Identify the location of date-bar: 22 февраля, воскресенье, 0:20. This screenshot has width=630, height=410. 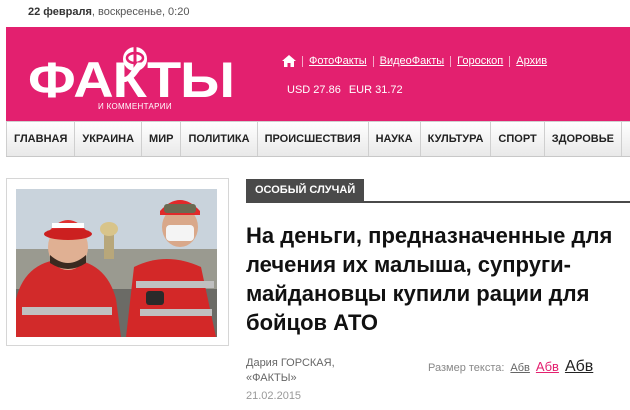
(108, 12).